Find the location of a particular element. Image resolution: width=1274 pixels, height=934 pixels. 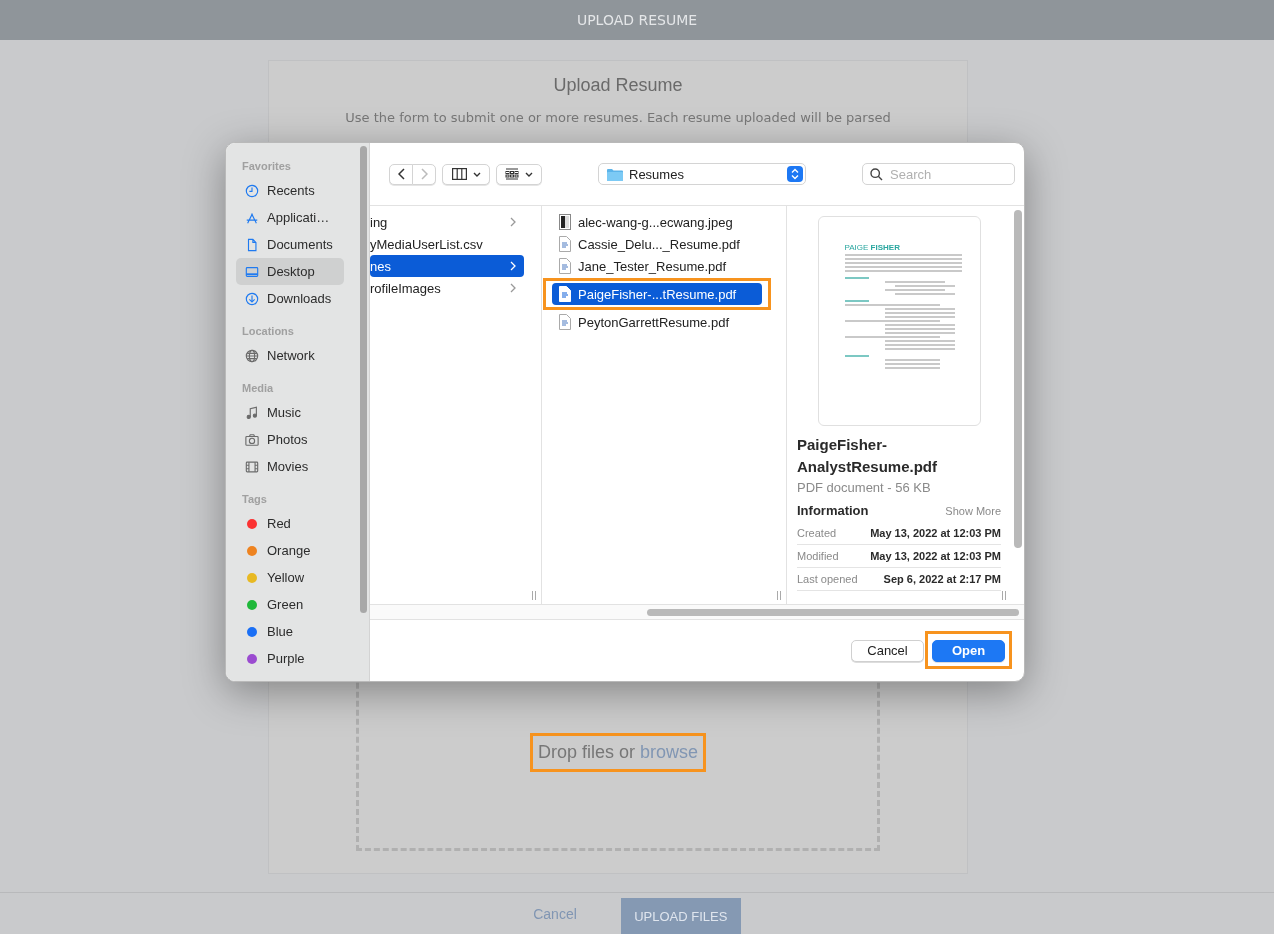

file-name: PaigeFisher- AnalystResume.pdf is located at coordinates (868, 456).